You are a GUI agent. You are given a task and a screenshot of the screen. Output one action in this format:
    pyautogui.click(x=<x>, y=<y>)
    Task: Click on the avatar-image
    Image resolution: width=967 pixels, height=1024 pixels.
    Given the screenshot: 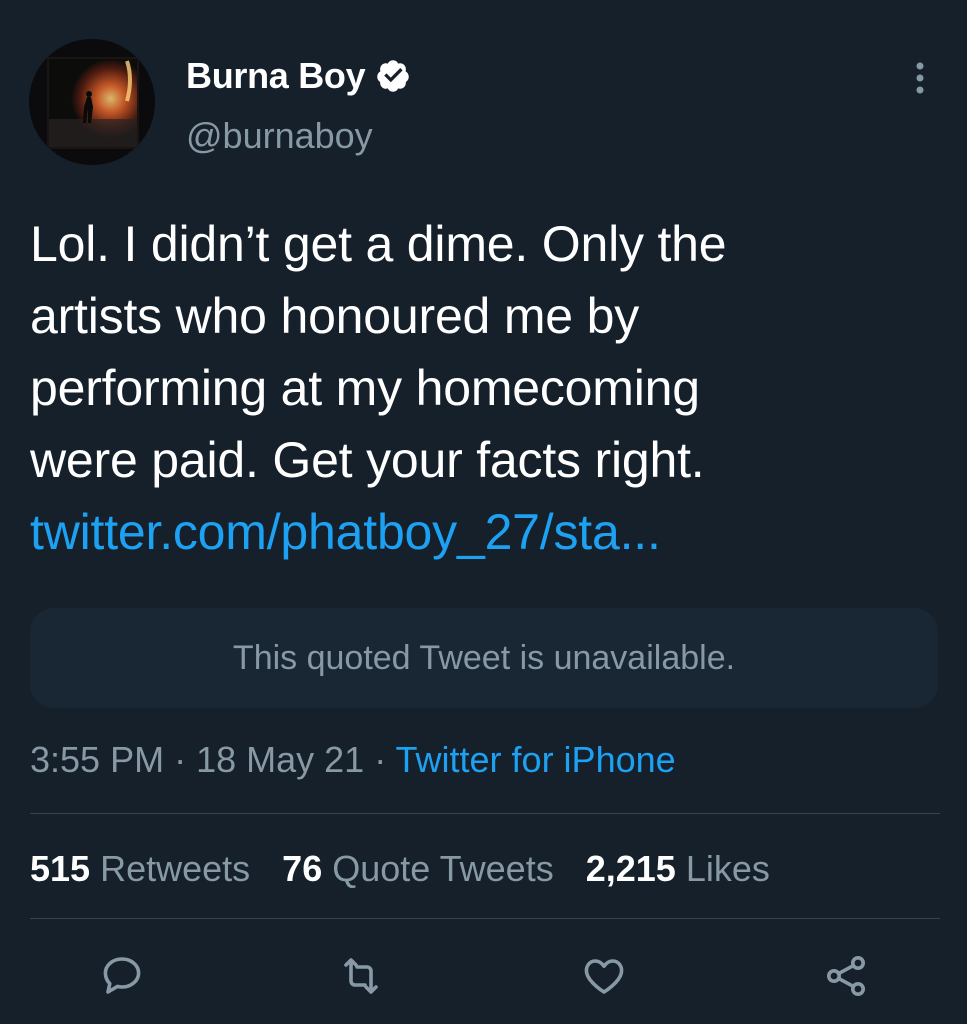 What is the action you would take?
    pyautogui.click(x=92, y=102)
    